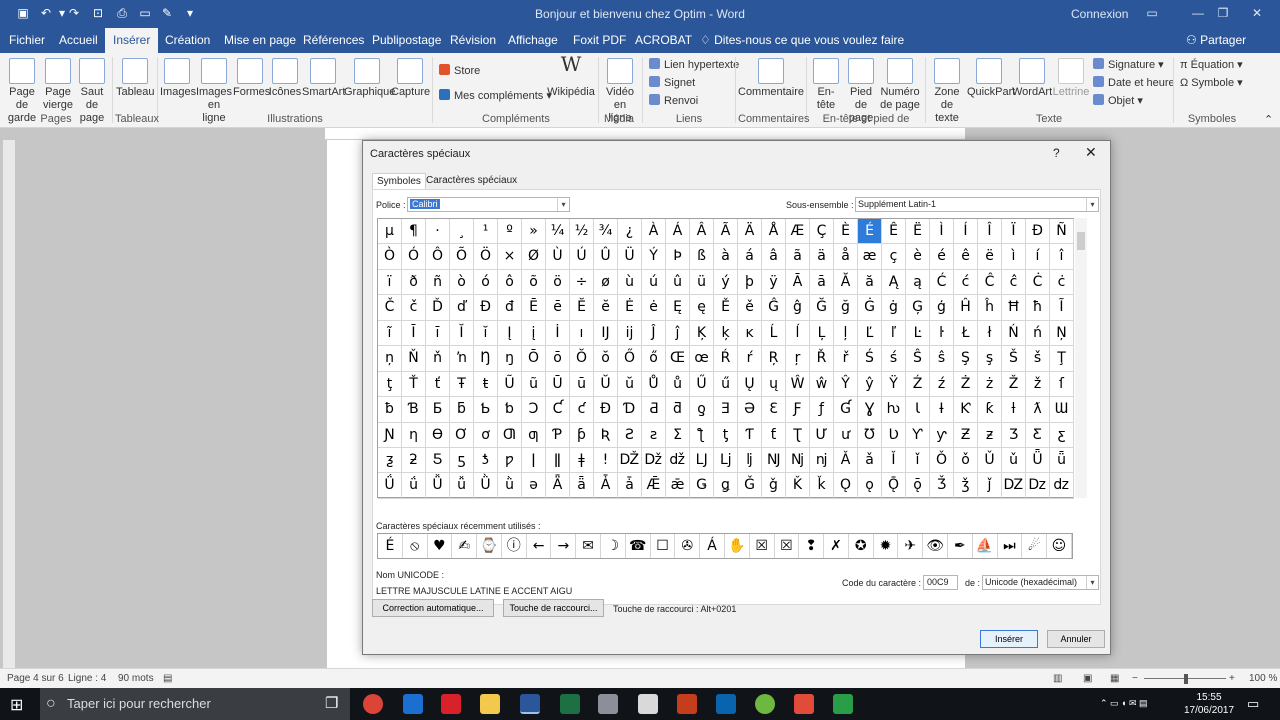 This screenshot has width=1280, height=720. I want to click on symbol-cell: ƈ, so click(582, 410).